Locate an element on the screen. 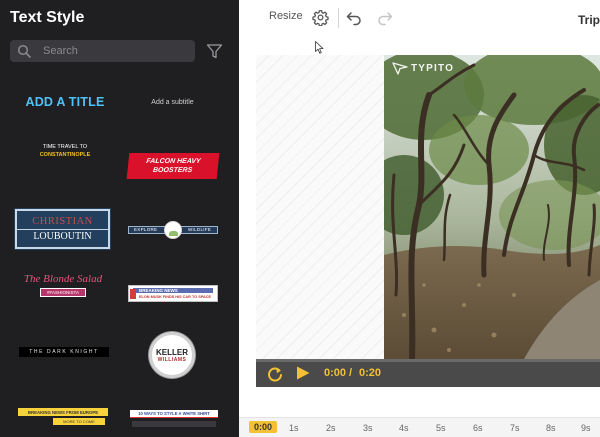 The height and width of the screenshot is (437, 600). tile-label: BOOSTERS is located at coordinates (172, 170).